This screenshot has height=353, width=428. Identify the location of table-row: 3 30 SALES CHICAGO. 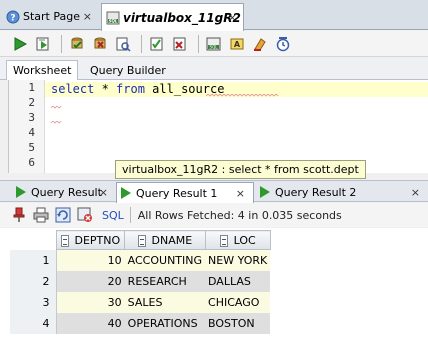
(140, 302).